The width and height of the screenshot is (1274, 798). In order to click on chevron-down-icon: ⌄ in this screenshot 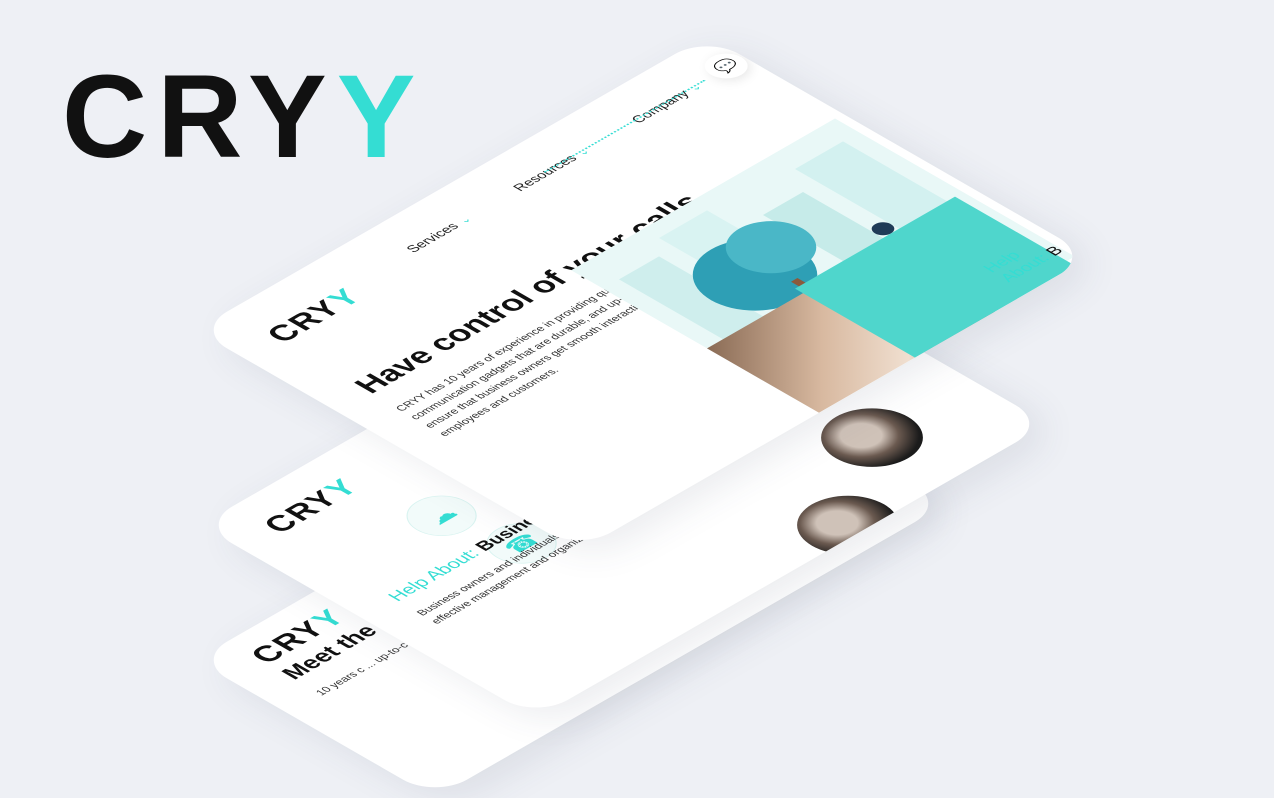, I will do `click(465, 220)`.